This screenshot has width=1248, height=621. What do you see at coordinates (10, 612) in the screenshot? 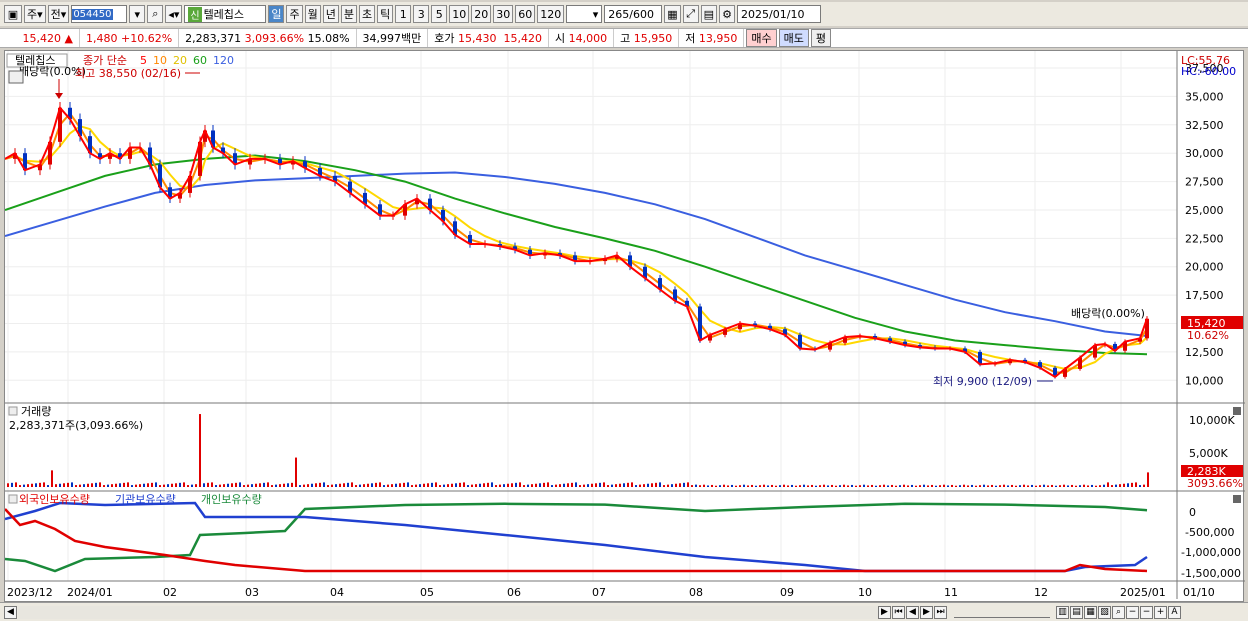
I see `scroll-left-icon: ◀` at bounding box center [10, 612].